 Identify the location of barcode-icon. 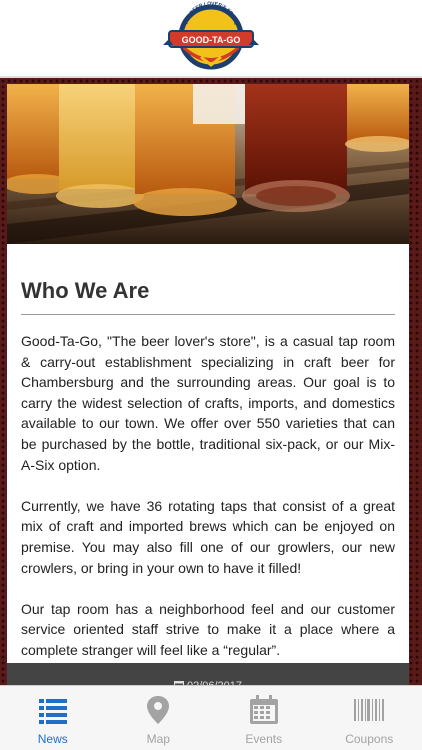
(369, 710).